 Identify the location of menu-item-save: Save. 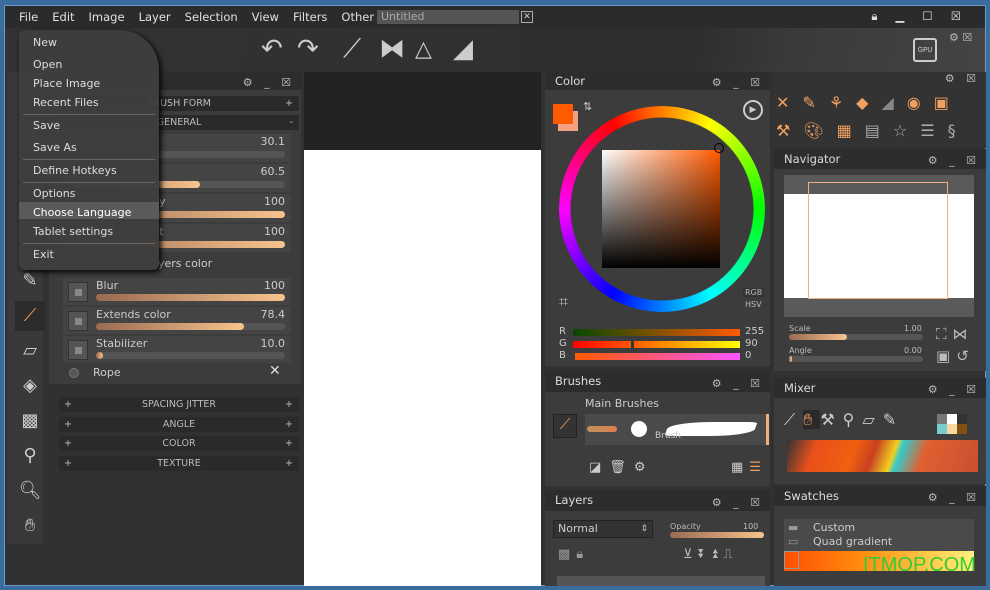
(46, 125).